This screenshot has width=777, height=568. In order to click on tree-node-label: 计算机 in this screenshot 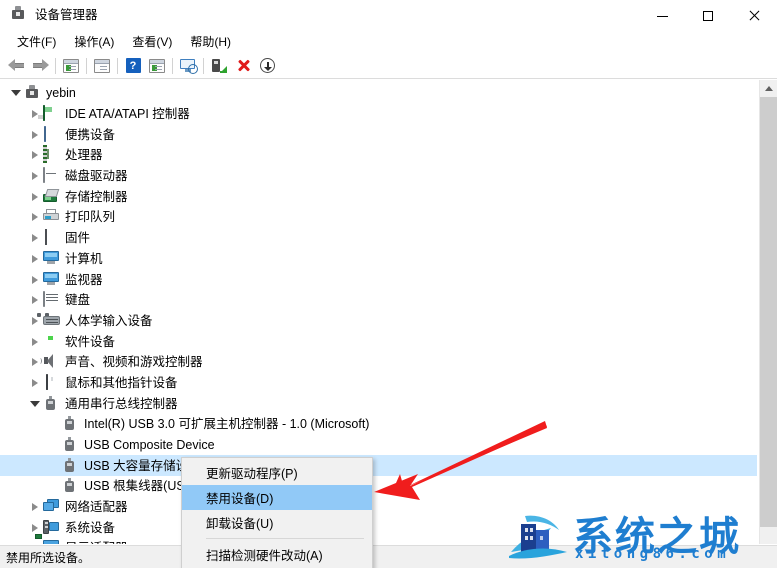, I will do `click(84, 258)`.